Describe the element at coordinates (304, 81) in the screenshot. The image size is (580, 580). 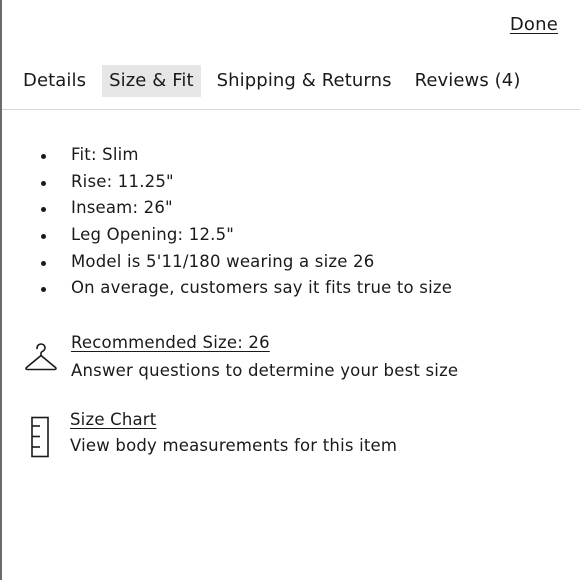
I see `tab-shipping-returns: Shipping & Returns` at that location.